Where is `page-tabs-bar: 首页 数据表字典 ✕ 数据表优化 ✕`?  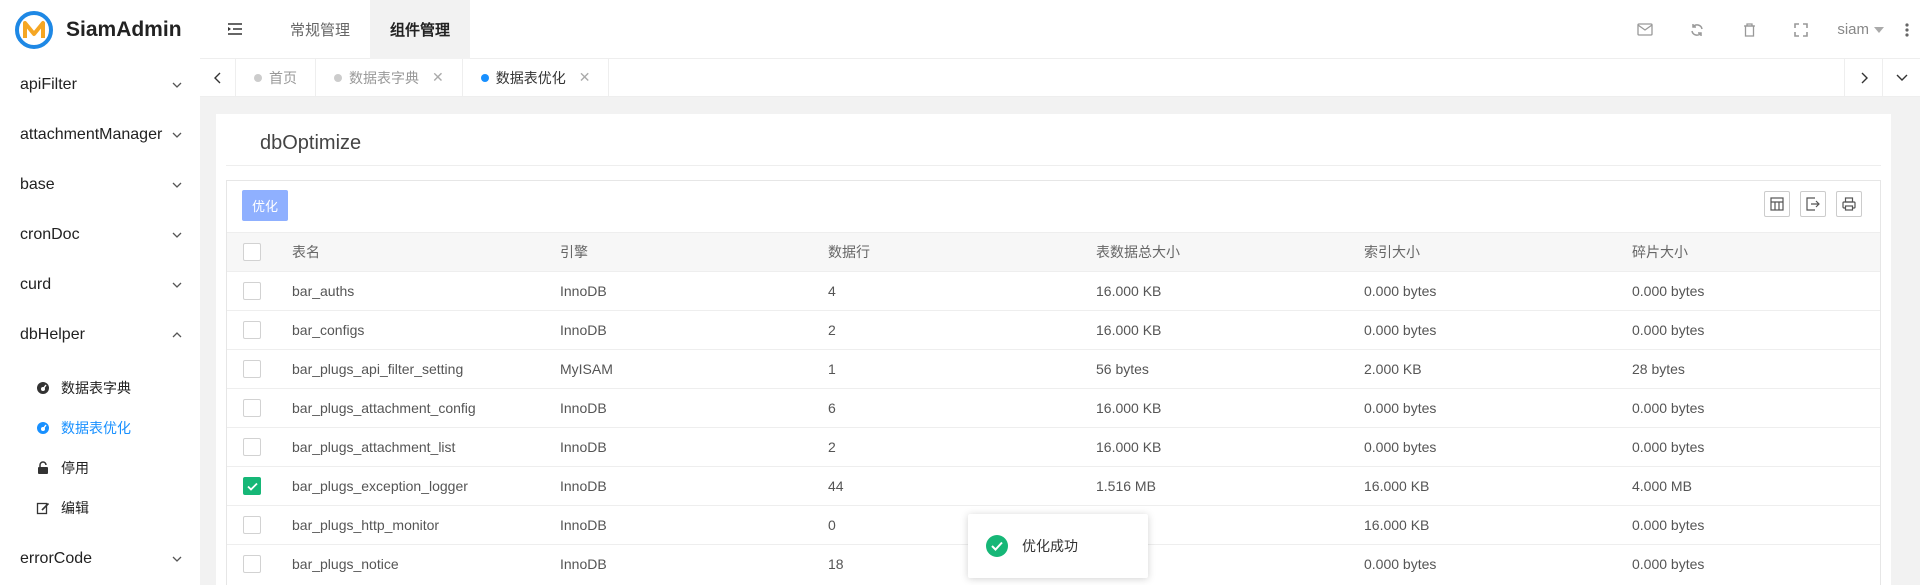
page-tabs-bar: 首页 数据表字典 ✕ 数据表优化 ✕ is located at coordinates (1060, 77).